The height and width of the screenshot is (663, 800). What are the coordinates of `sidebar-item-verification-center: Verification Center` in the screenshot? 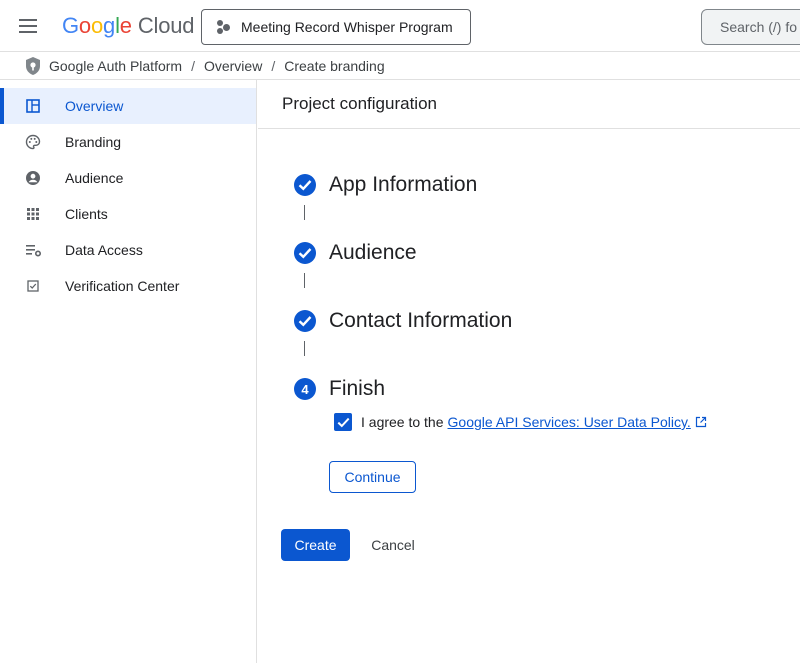 It's located at (128, 286).